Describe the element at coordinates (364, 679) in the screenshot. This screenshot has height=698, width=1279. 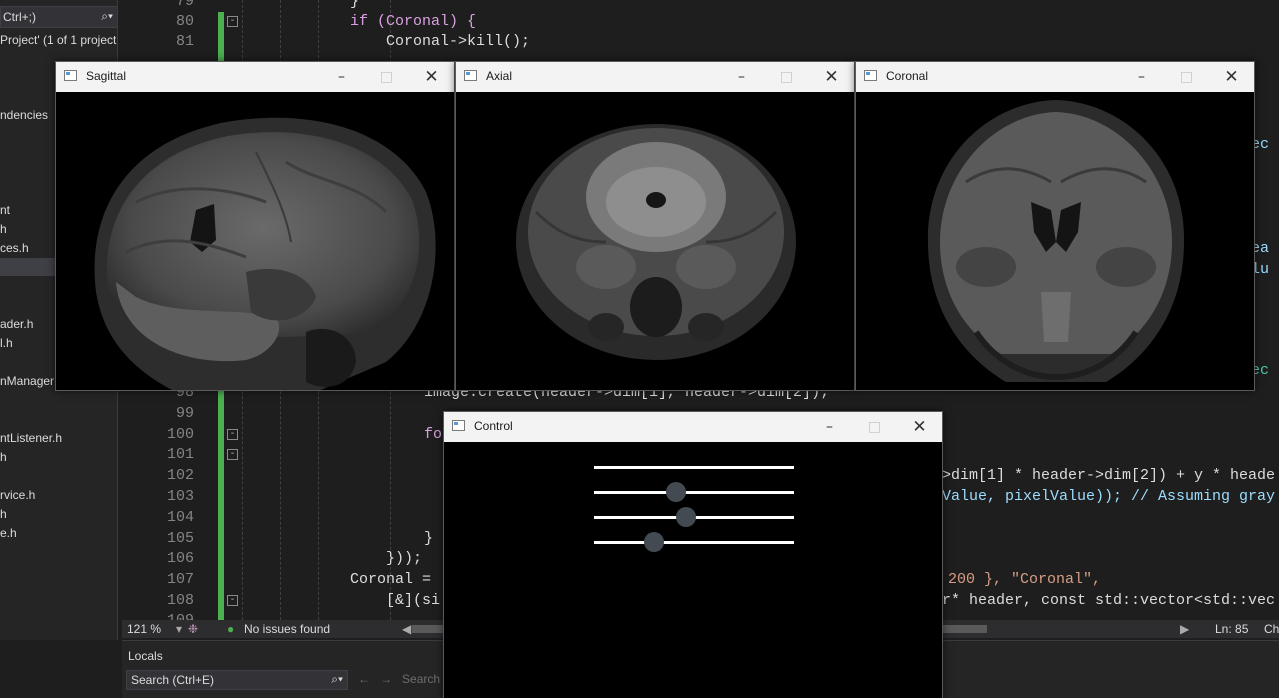
I see `back-arrow-icon: ←` at that location.